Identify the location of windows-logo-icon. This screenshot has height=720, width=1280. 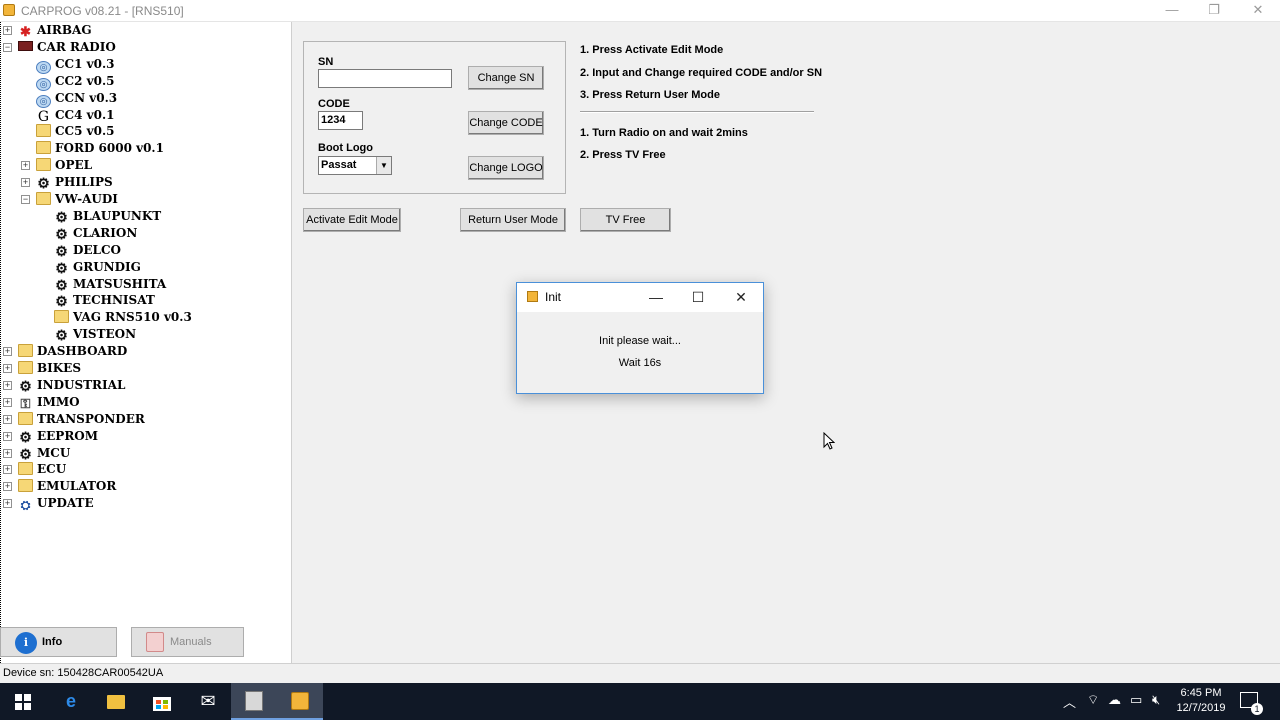
(23, 702).